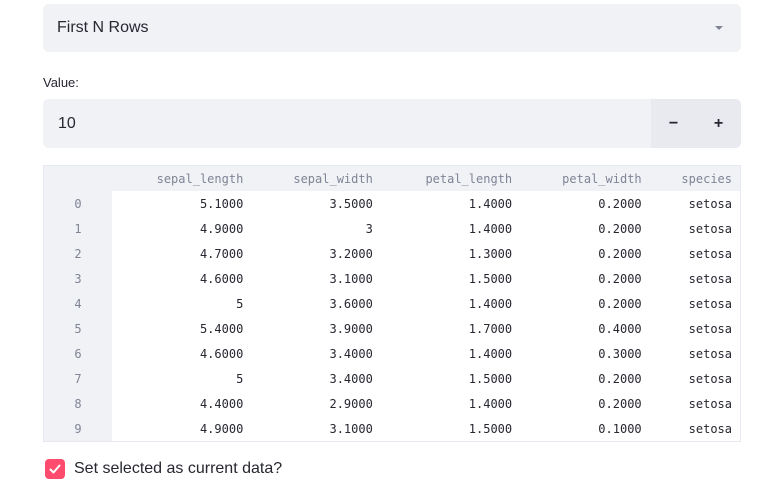  I want to click on table-cell: 0.1000, so click(585, 428).